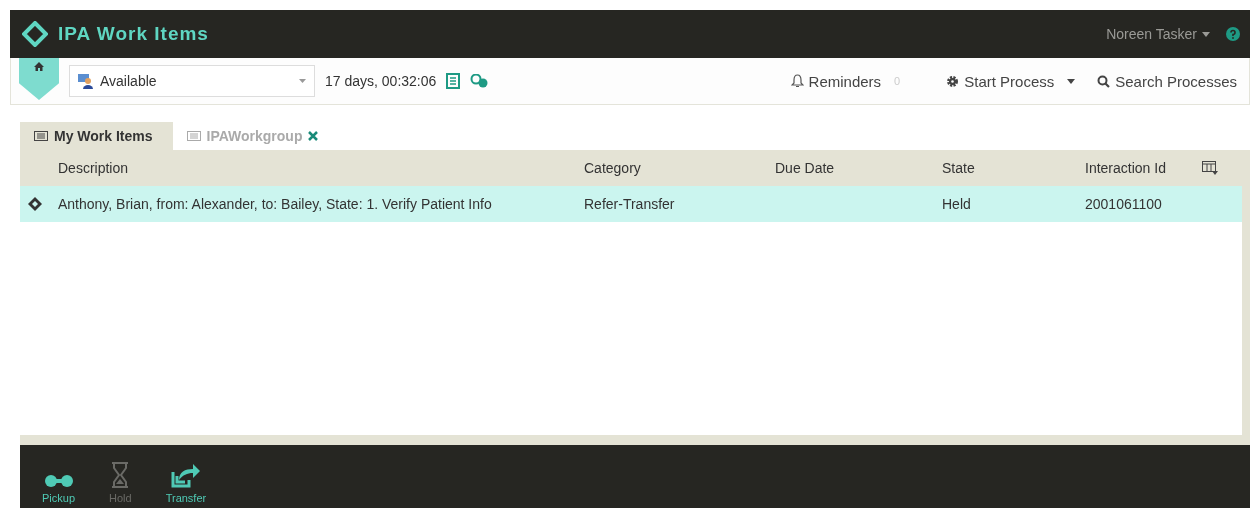 This screenshot has height=508, width=1254. I want to click on tab: My Work Items, so click(96, 136).